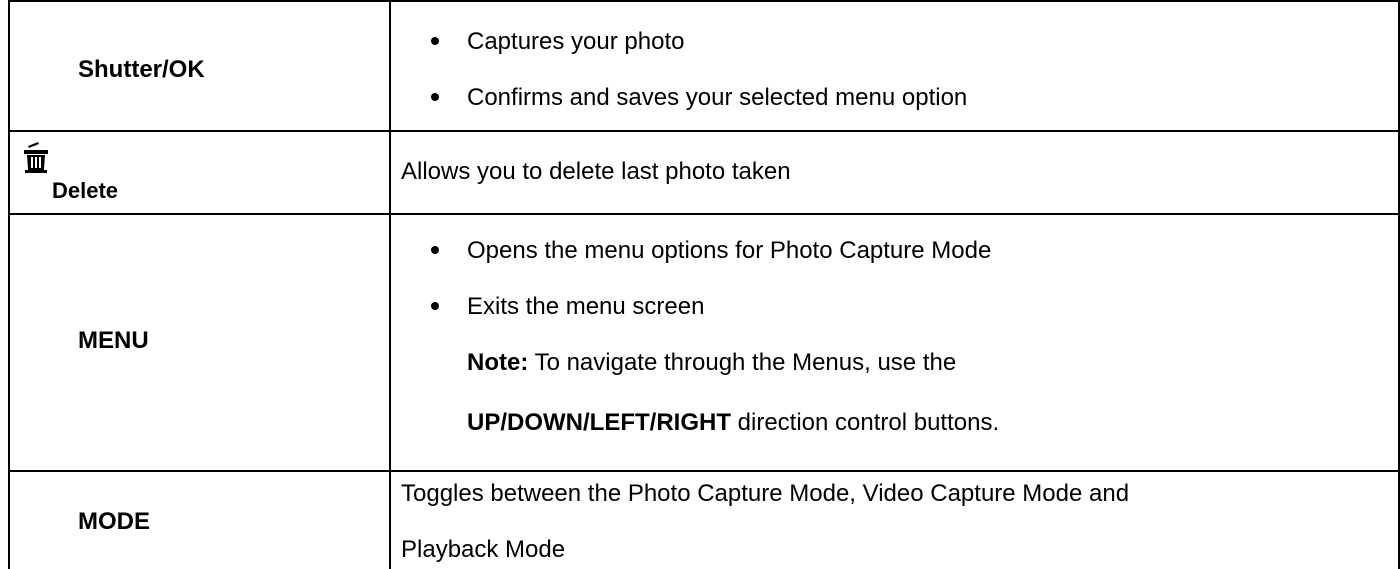 The width and height of the screenshot is (1400, 569). What do you see at coordinates (199, 342) in the screenshot?
I see `key-cell: MENU` at bounding box center [199, 342].